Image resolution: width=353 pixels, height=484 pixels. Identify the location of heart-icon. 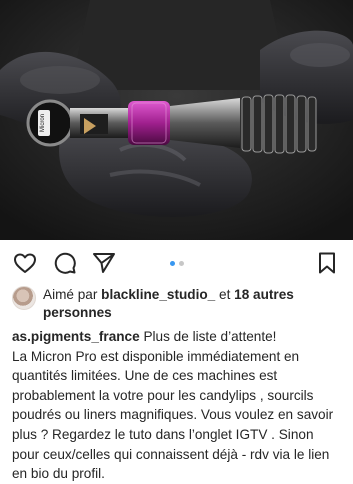
(25, 263).